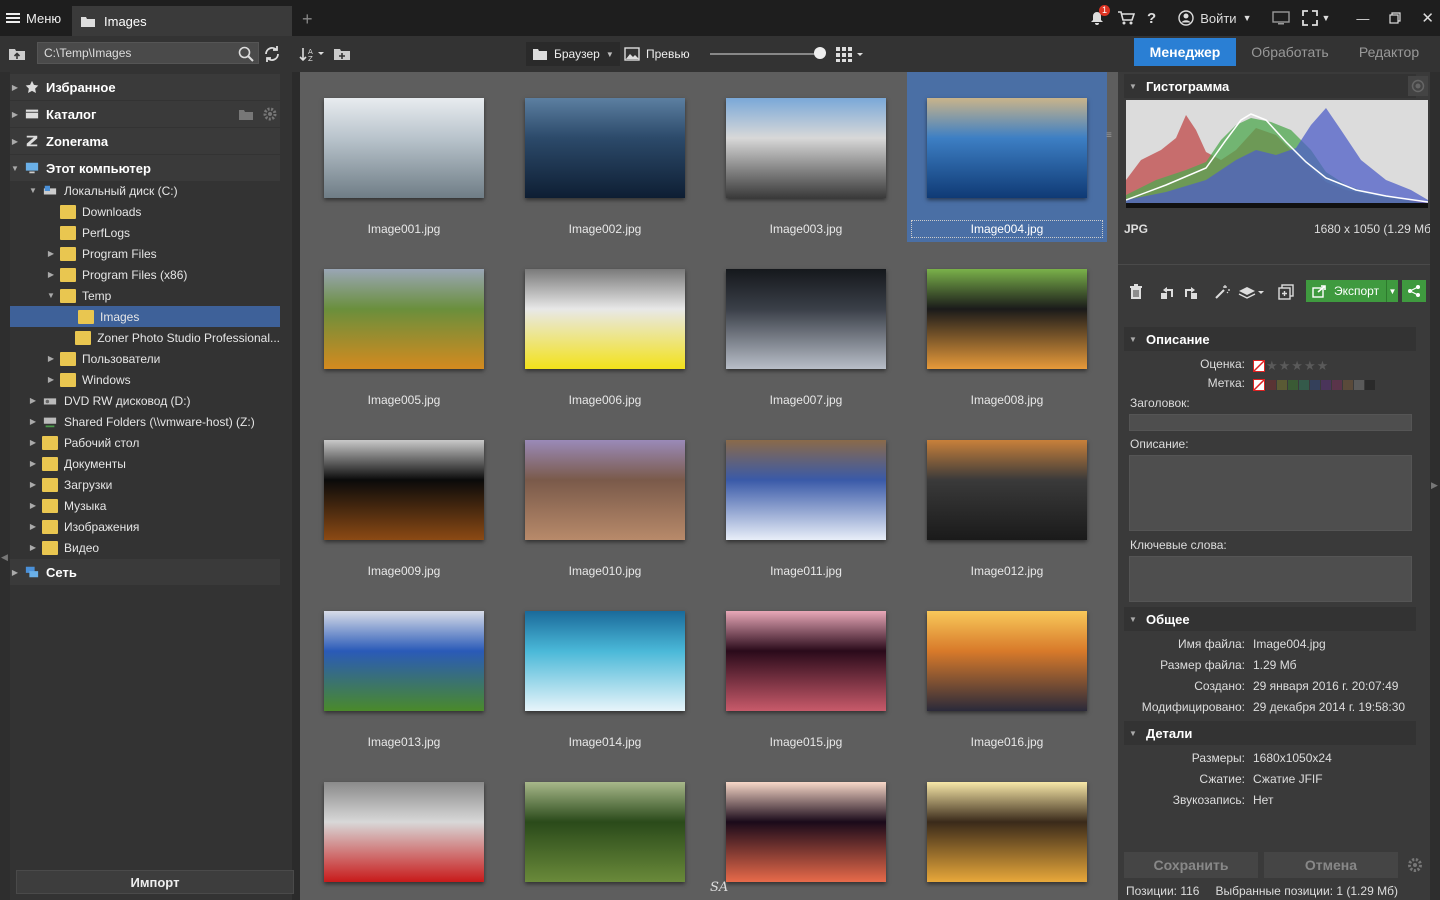  Describe the element at coordinates (272, 54) in the screenshot. I see `refresh-icon` at that location.